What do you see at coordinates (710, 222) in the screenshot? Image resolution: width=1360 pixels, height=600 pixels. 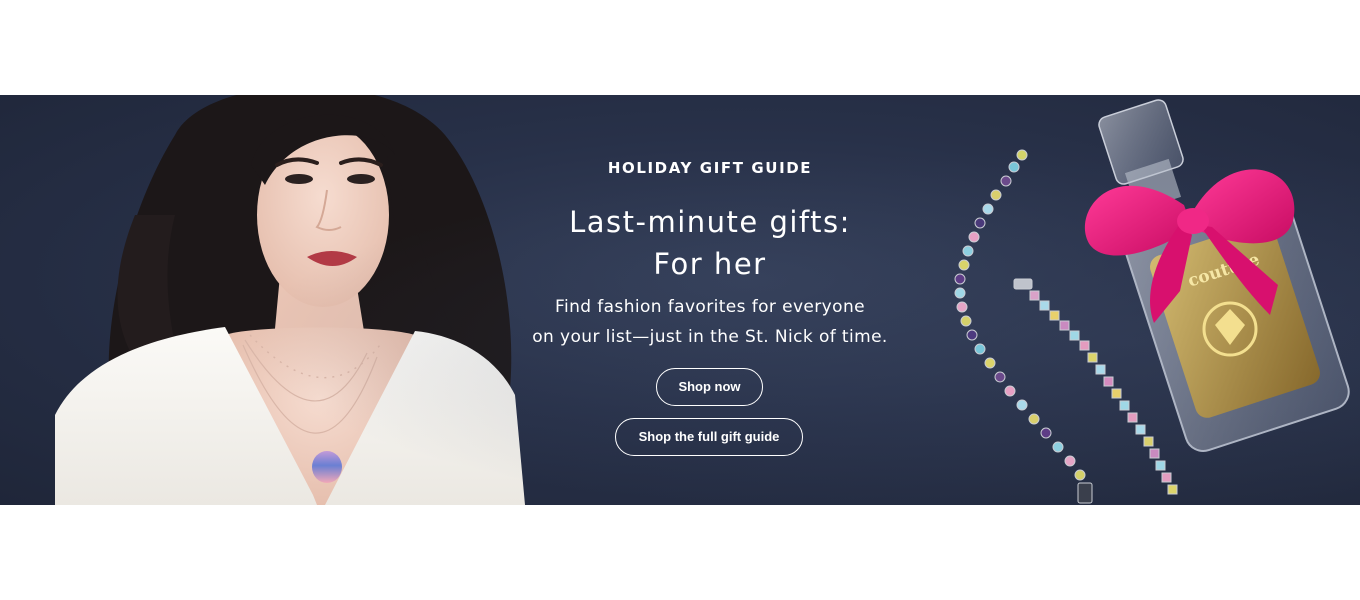 I see `headline-line-1: Last-minute gifts:` at bounding box center [710, 222].